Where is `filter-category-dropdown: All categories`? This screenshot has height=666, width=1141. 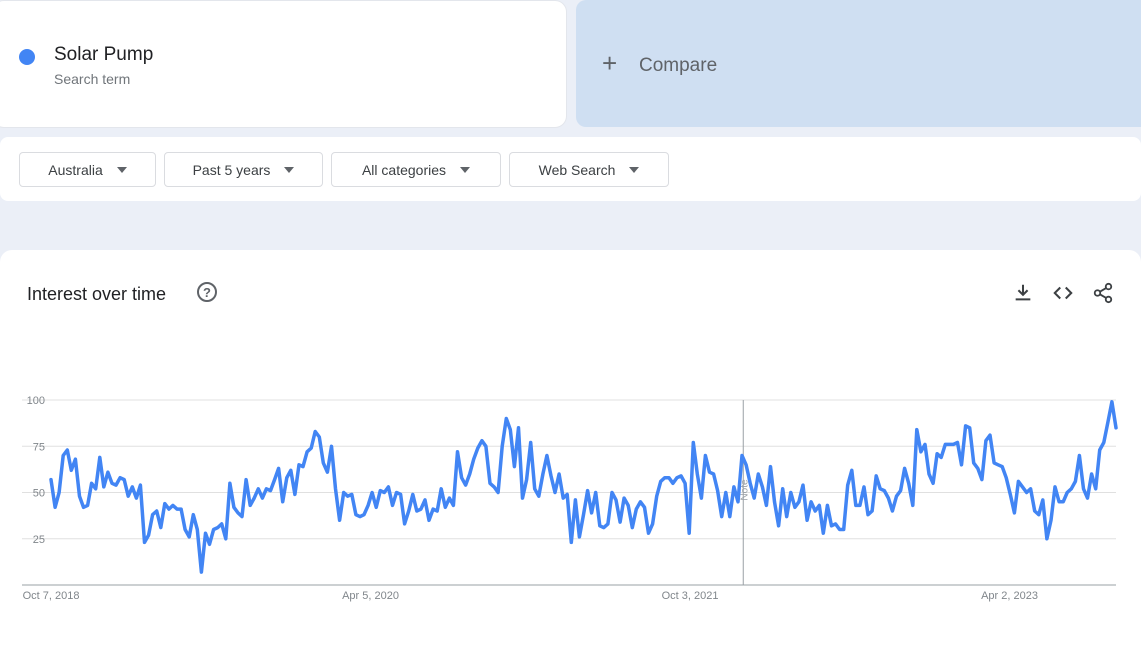 filter-category-dropdown: All categories is located at coordinates (416, 169).